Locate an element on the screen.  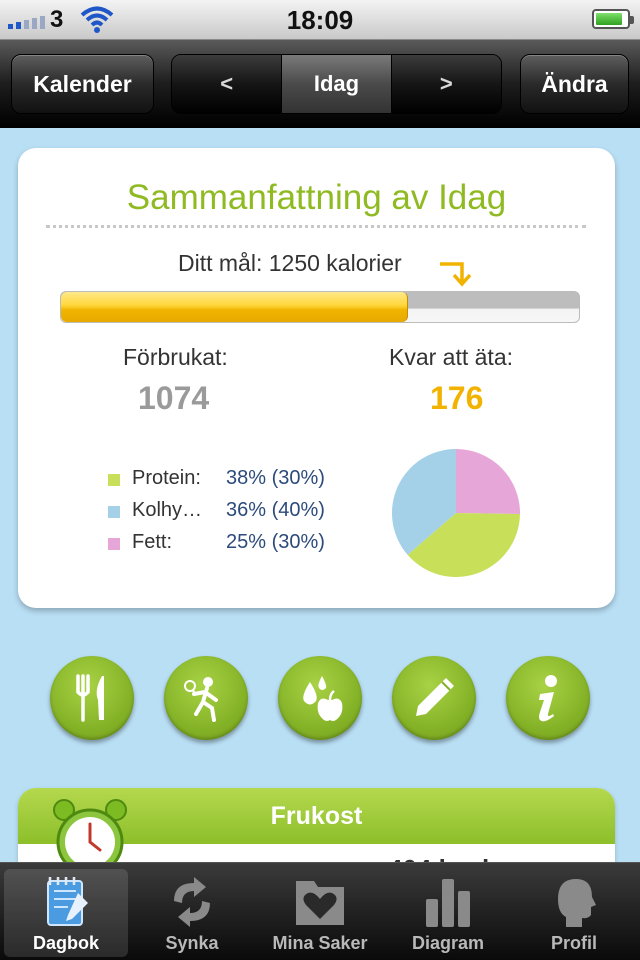
tab-label: Synka is located at coordinates (192, 943).